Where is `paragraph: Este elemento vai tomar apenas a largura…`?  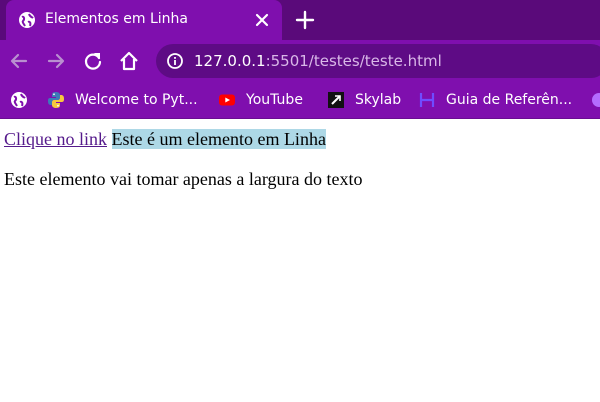 paragraph: Este elemento vai tomar apenas a largura… is located at coordinates (183, 179).